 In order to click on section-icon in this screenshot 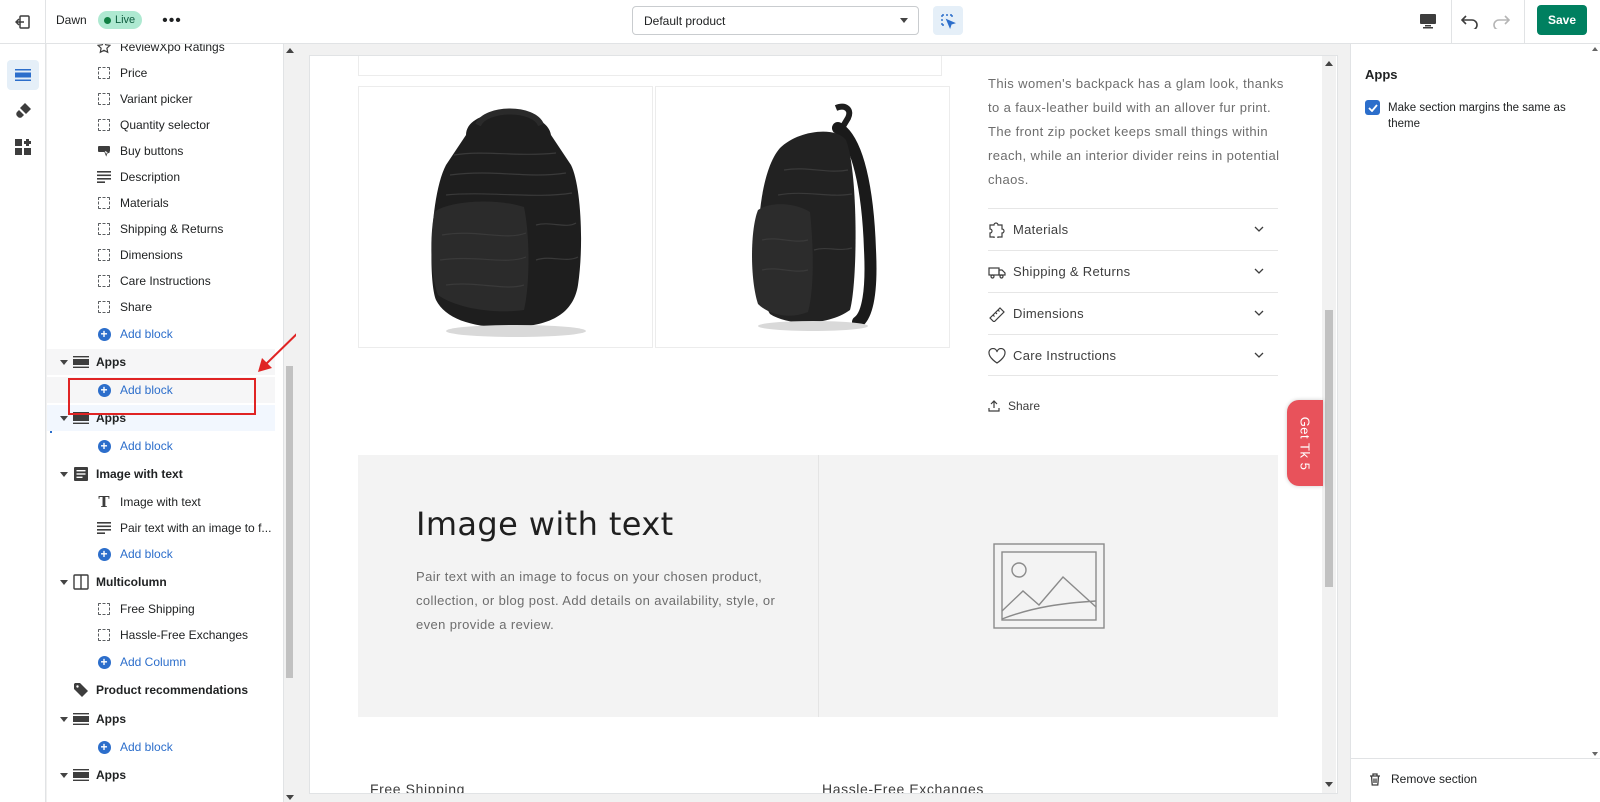, I will do `click(81, 362)`.